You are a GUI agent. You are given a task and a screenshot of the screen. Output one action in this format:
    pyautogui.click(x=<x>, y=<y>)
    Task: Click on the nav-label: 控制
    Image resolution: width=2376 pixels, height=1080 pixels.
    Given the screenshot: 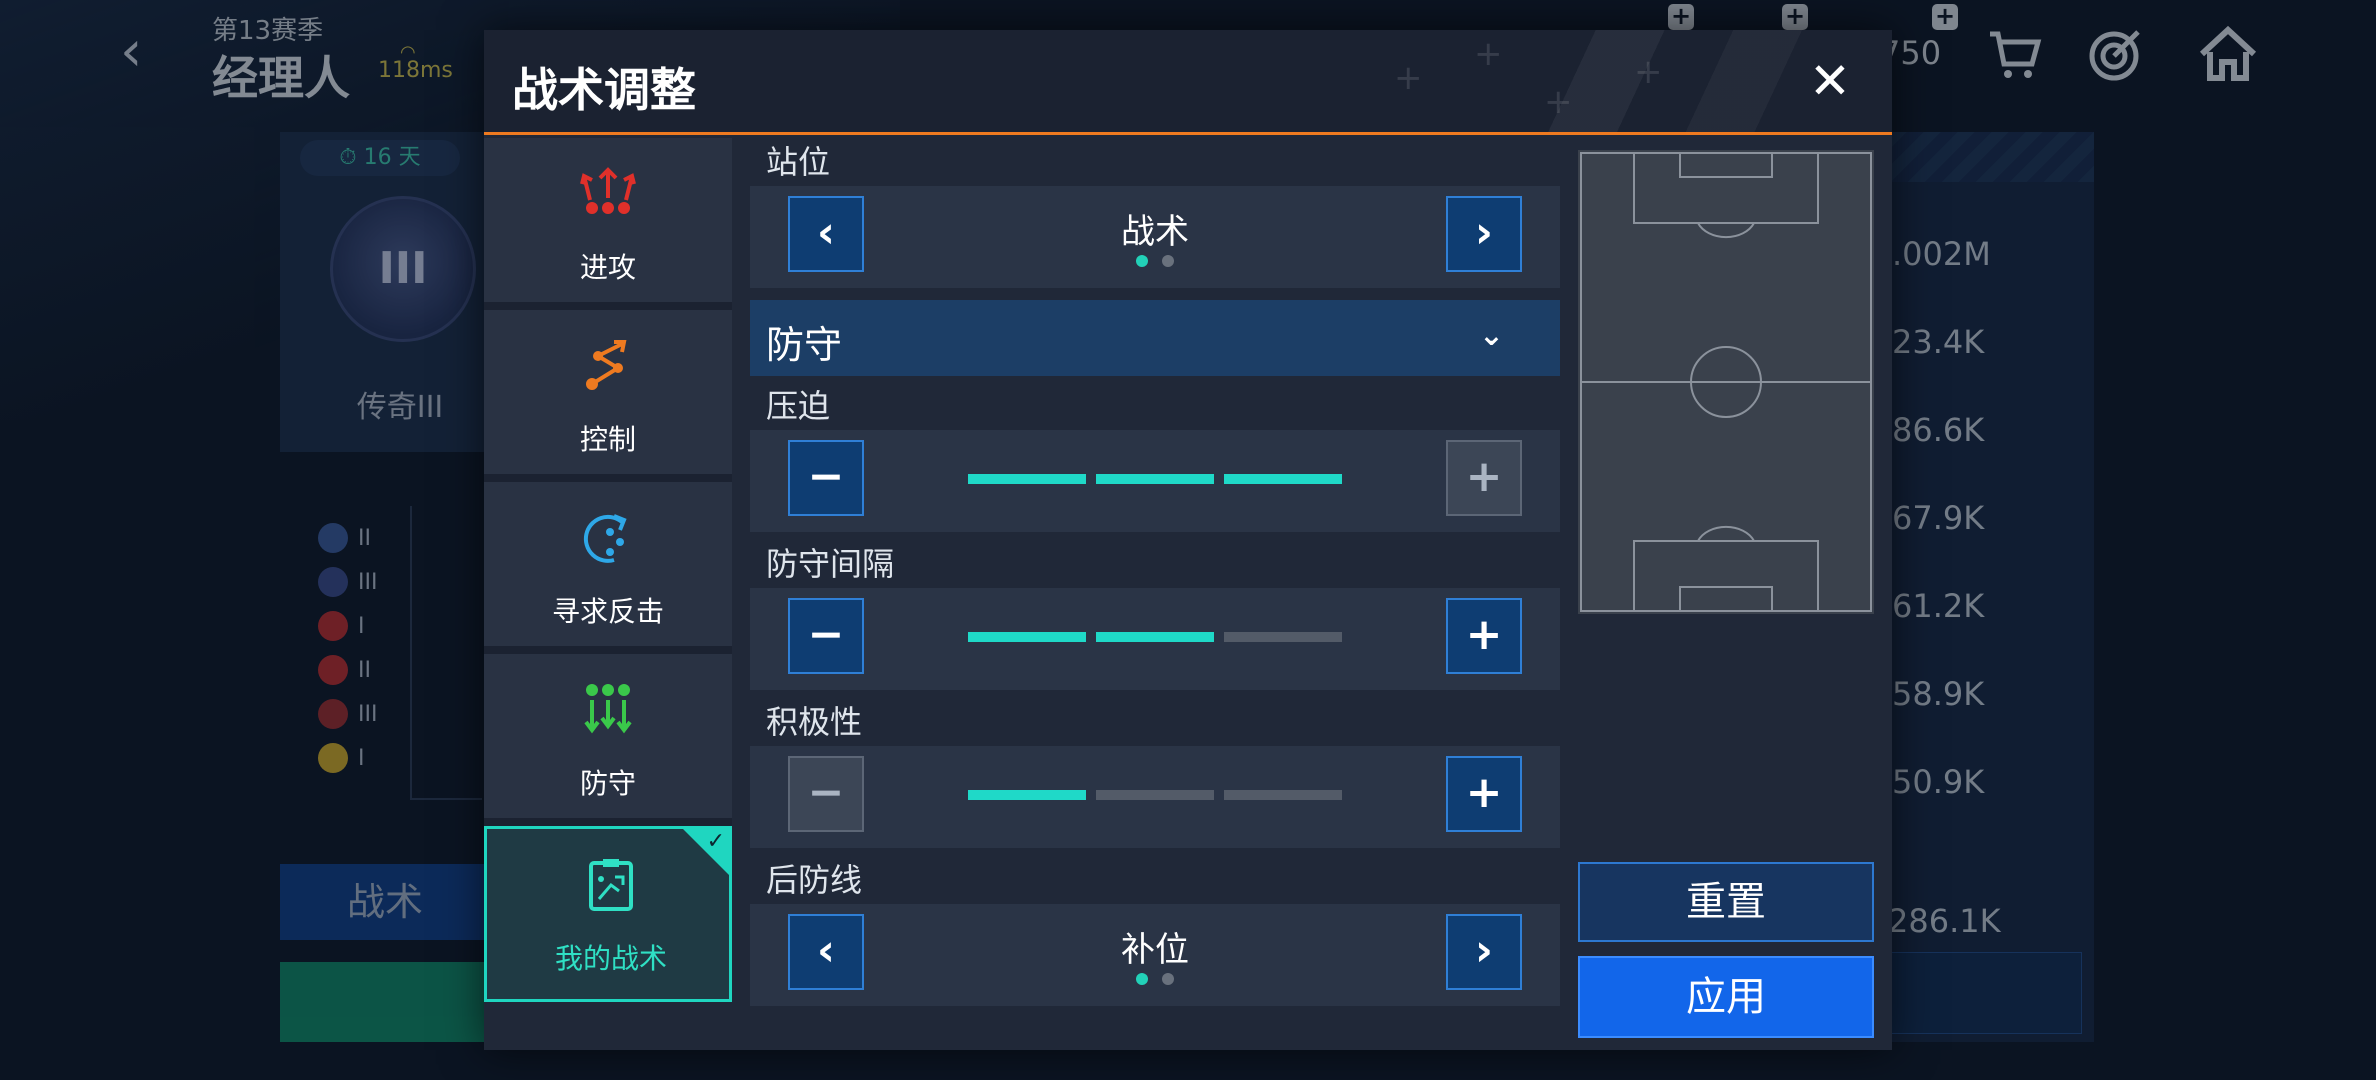 What is the action you would take?
    pyautogui.click(x=607, y=439)
    